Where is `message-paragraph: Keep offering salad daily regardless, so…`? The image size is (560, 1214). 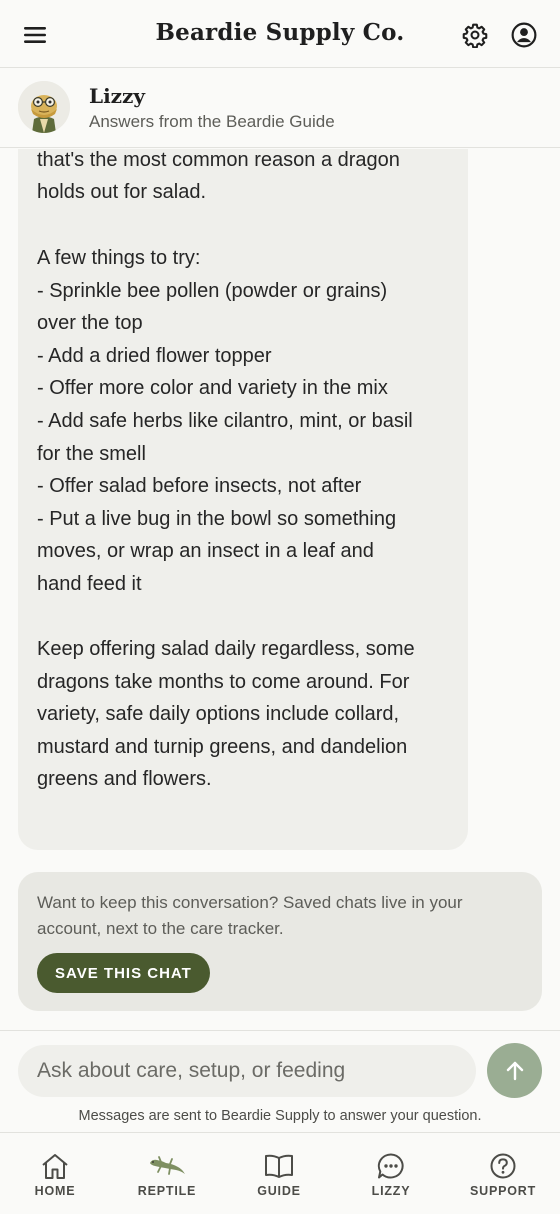 message-paragraph: Keep offering salad daily regardless, so… is located at coordinates (226, 714).